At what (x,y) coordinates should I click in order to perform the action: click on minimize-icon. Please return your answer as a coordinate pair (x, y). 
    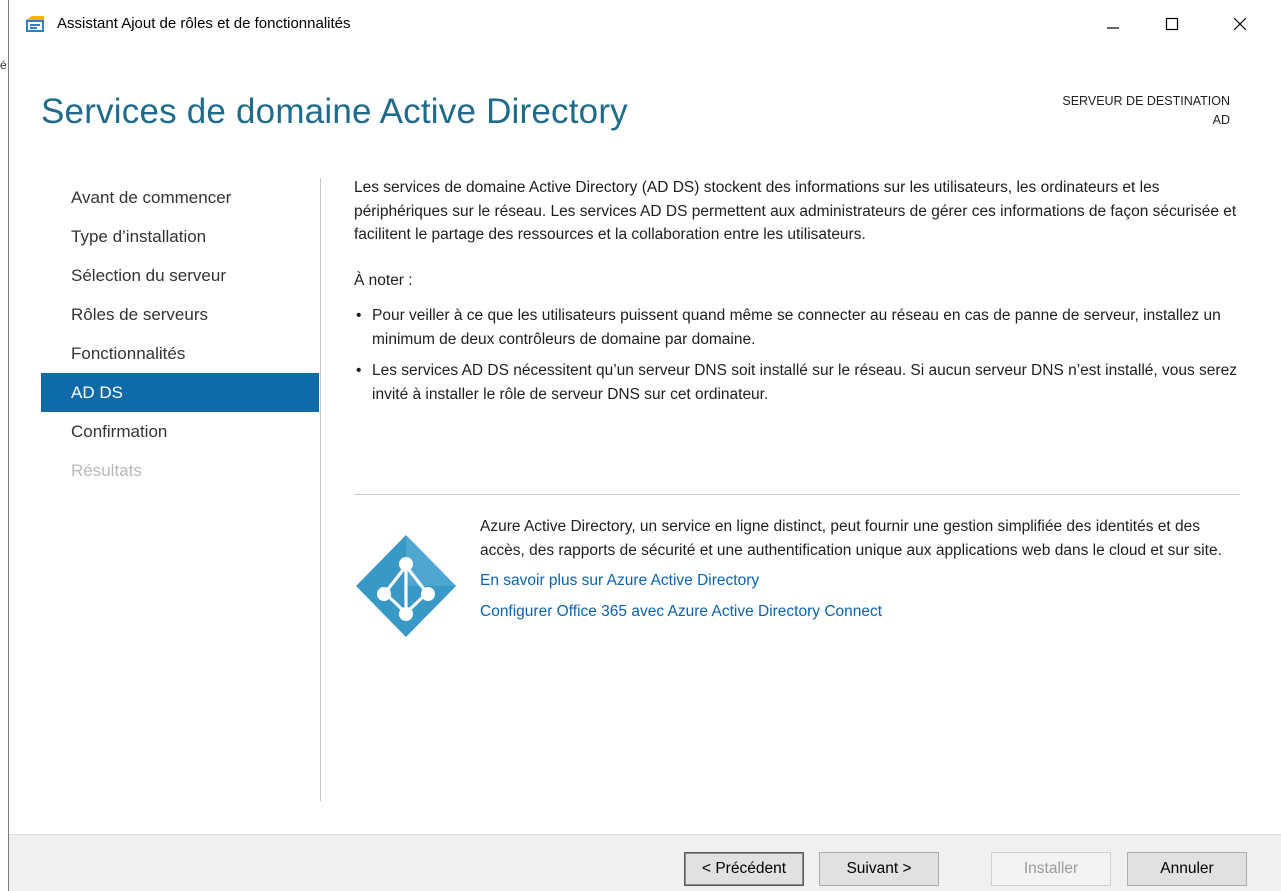
    Looking at the image, I should click on (1113, 28).